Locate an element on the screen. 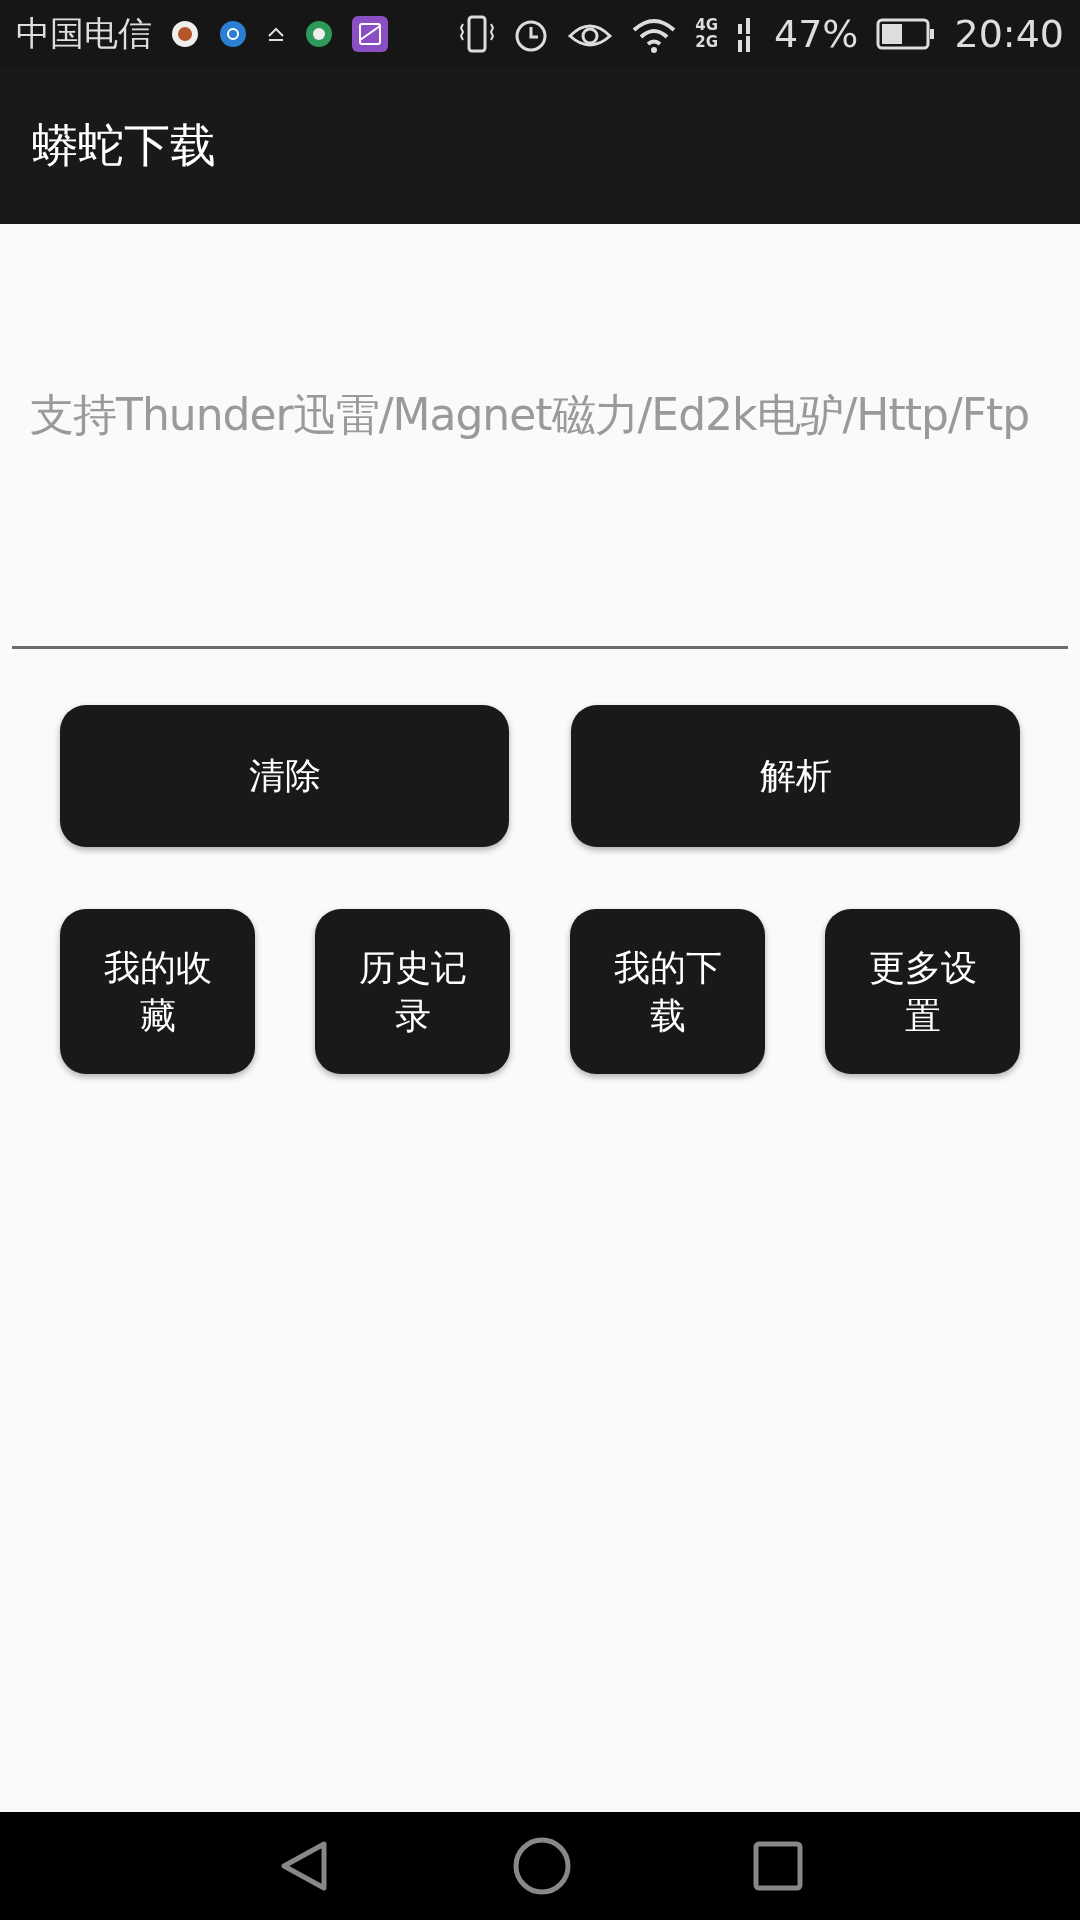 The image size is (1080, 1920). network-type: 2G is located at coordinates (706, 42).